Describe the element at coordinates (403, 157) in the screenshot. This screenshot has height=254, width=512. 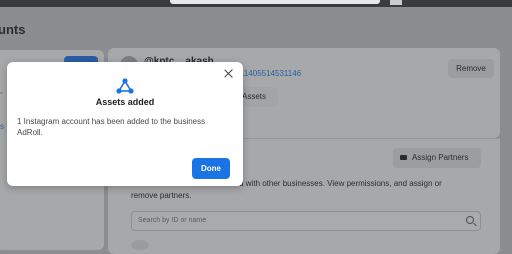
I see `briefcase-icon` at that location.